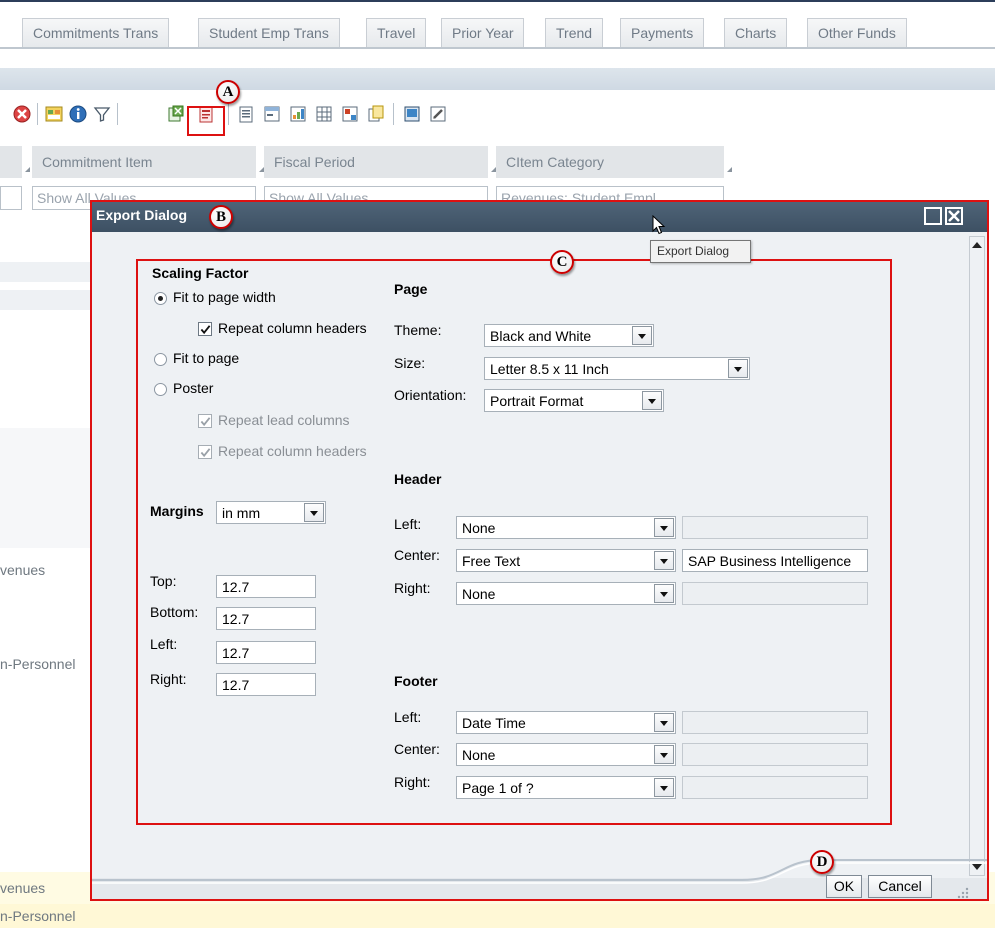 The width and height of the screenshot is (995, 928). Describe the element at coordinates (408, 524) in the screenshot. I see `header-left-label: Left:` at that location.